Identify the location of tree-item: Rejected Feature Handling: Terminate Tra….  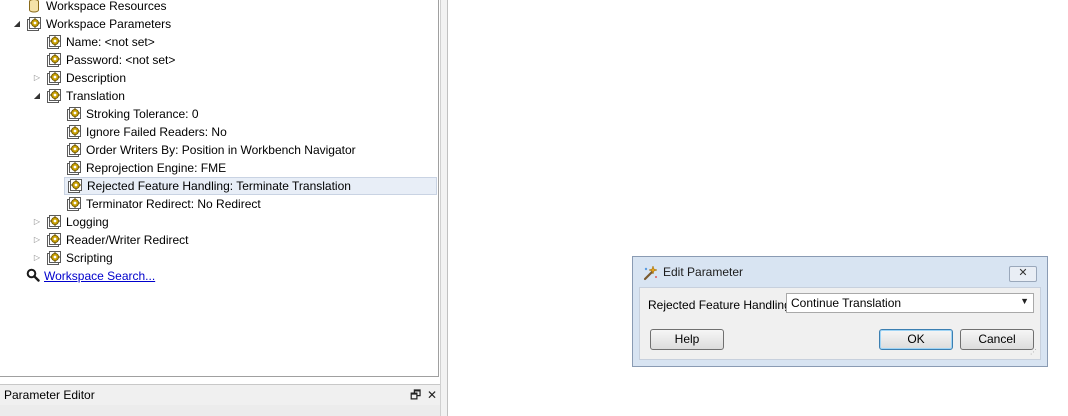
(250, 186).